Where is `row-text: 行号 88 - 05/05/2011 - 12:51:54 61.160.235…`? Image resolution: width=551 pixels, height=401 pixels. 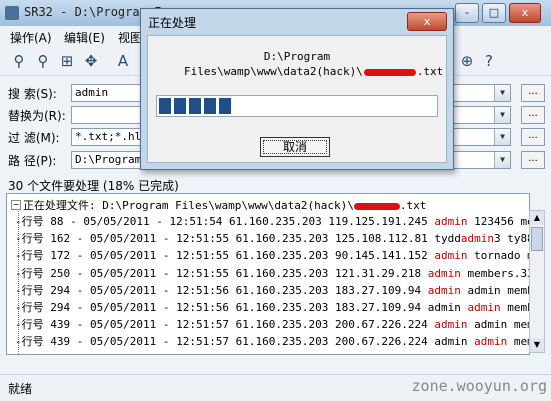 row-text: 行号 88 - 05/05/2011 - 12:51:54 61.160.235… is located at coordinates (228, 221).